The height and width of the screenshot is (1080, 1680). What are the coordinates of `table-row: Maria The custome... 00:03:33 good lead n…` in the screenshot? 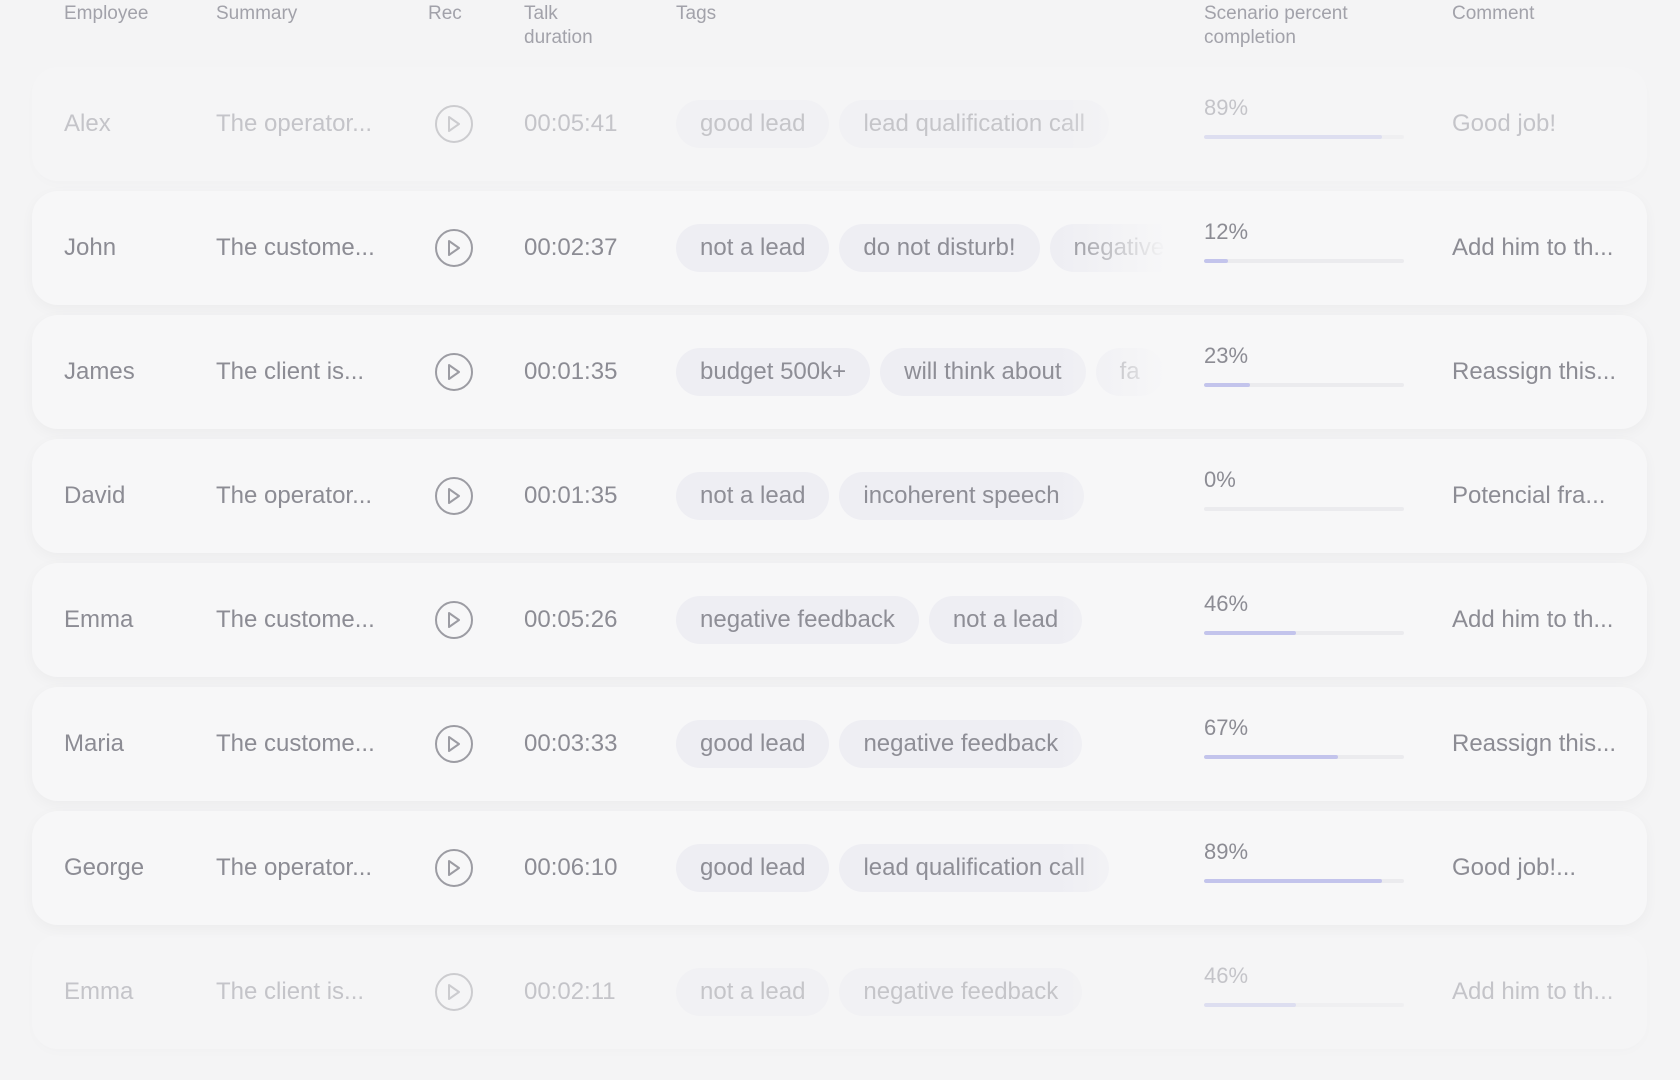 It's located at (839, 744).